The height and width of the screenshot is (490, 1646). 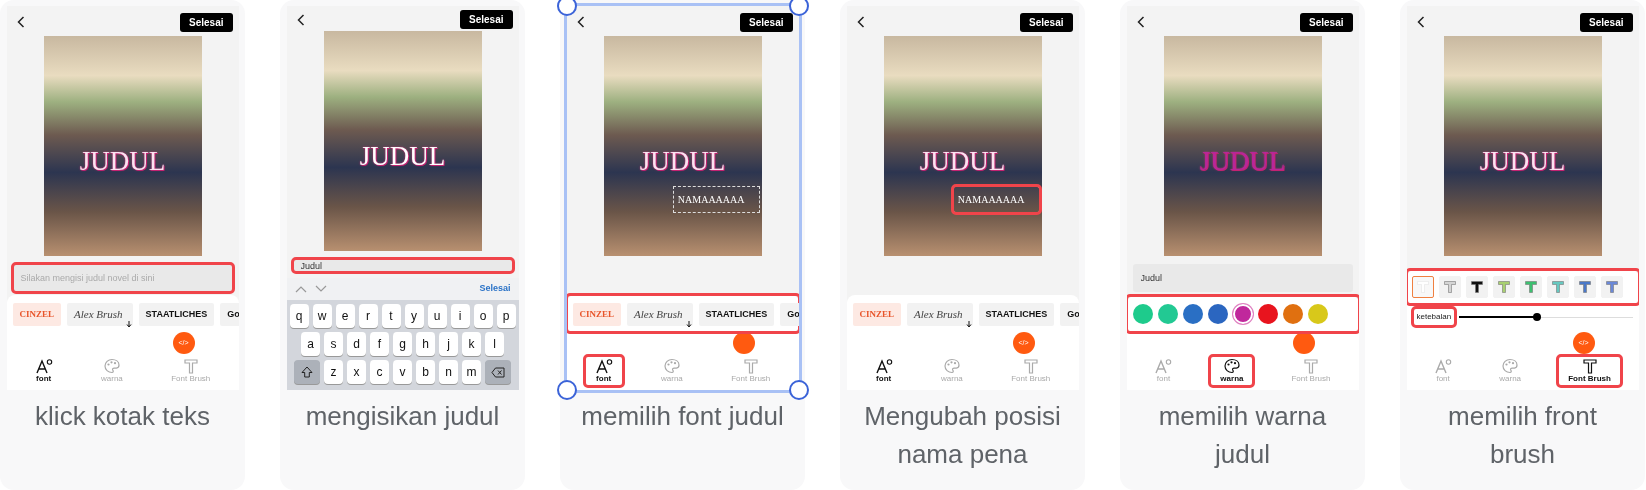 What do you see at coordinates (471, 344) in the screenshot?
I see `keyboard-key: k` at bounding box center [471, 344].